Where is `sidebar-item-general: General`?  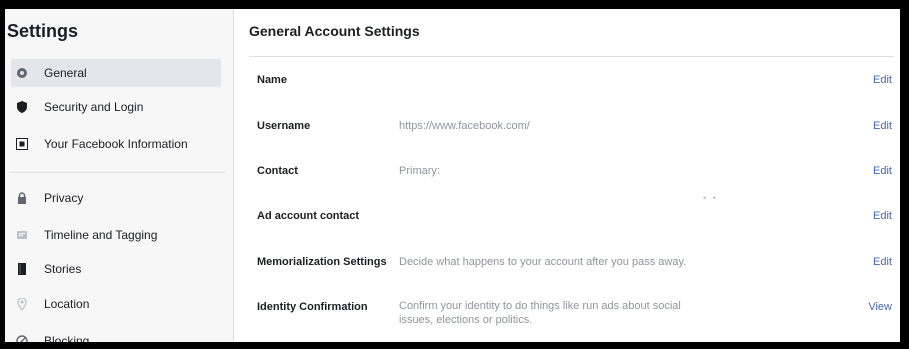
sidebar-item-general: General is located at coordinates (116, 73).